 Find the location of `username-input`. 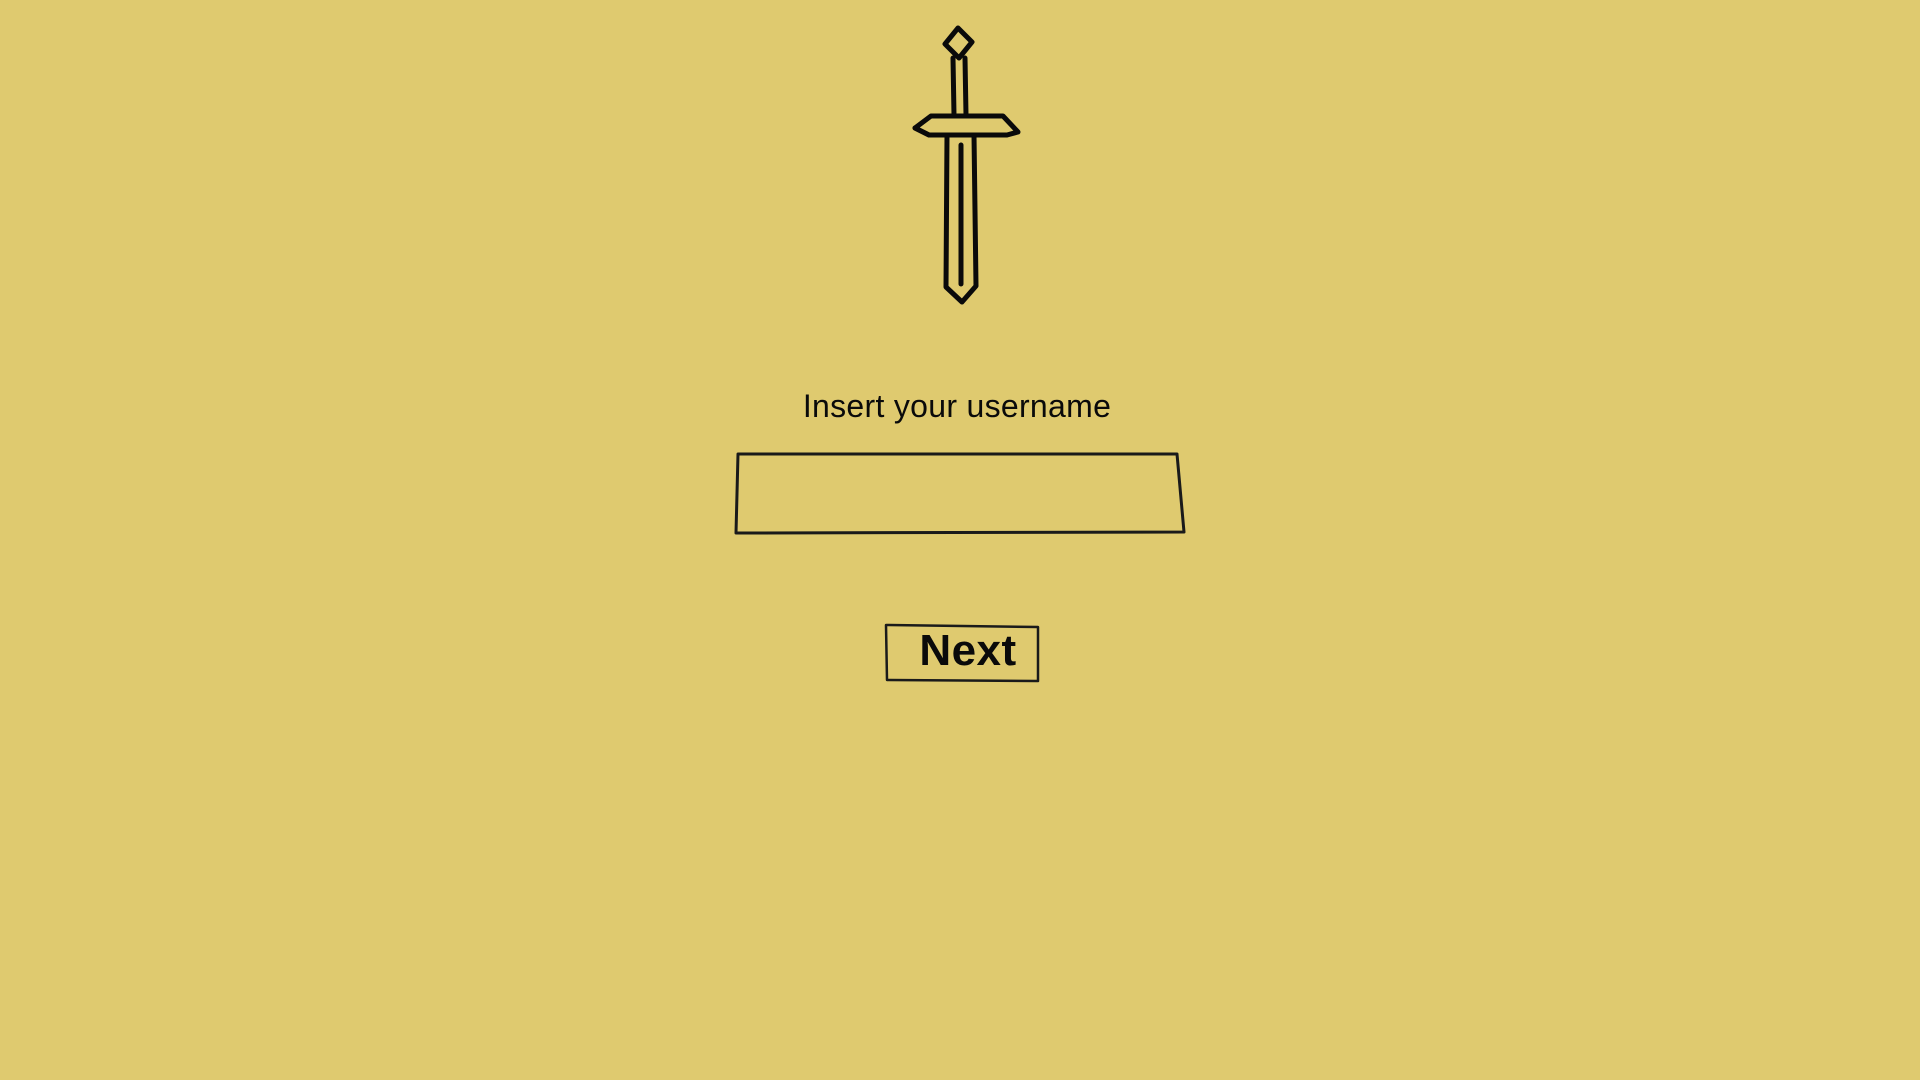

username-input is located at coordinates (959, 492).